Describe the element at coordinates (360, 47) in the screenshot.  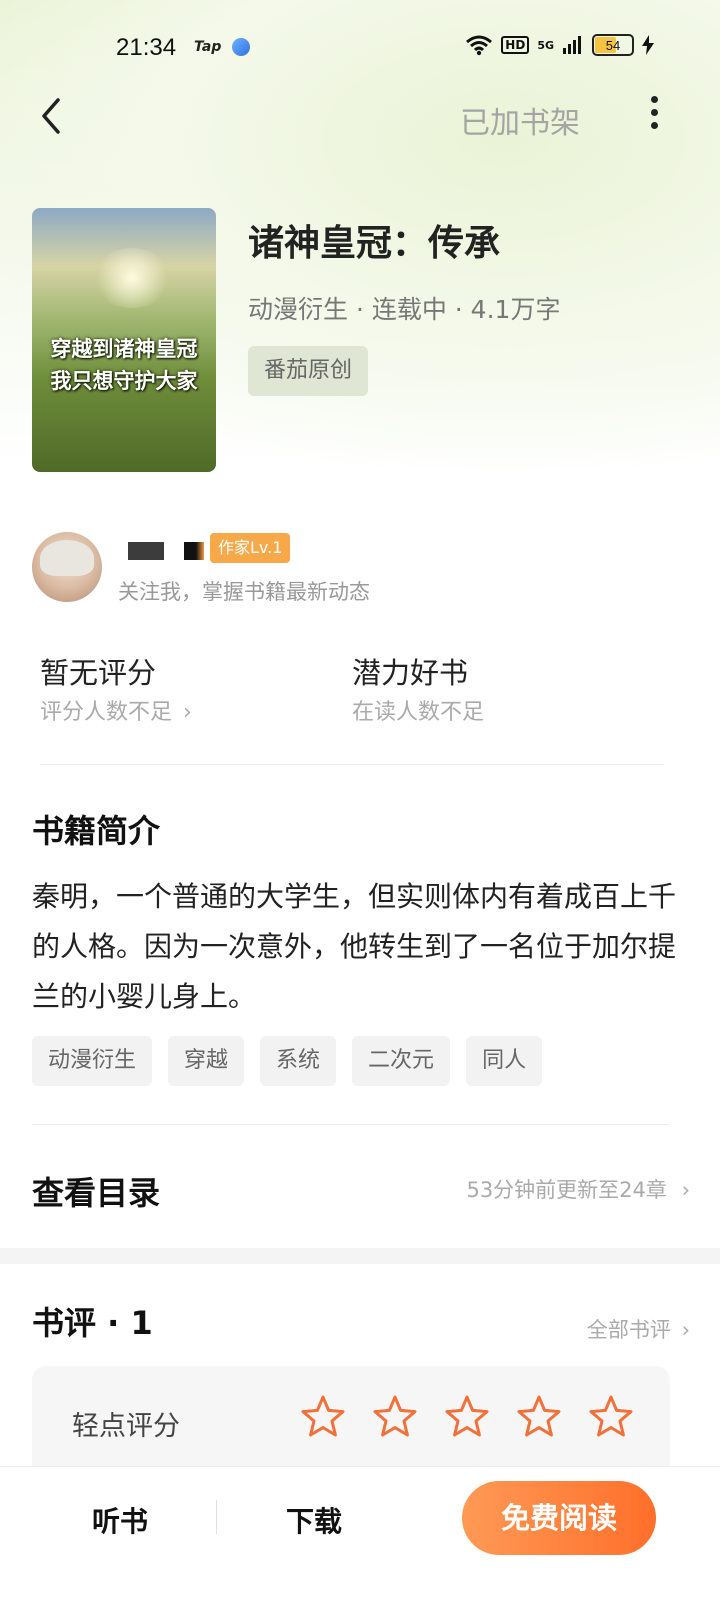
I see `status-bar: 21:34 Tap HD 5G 54` at that location.